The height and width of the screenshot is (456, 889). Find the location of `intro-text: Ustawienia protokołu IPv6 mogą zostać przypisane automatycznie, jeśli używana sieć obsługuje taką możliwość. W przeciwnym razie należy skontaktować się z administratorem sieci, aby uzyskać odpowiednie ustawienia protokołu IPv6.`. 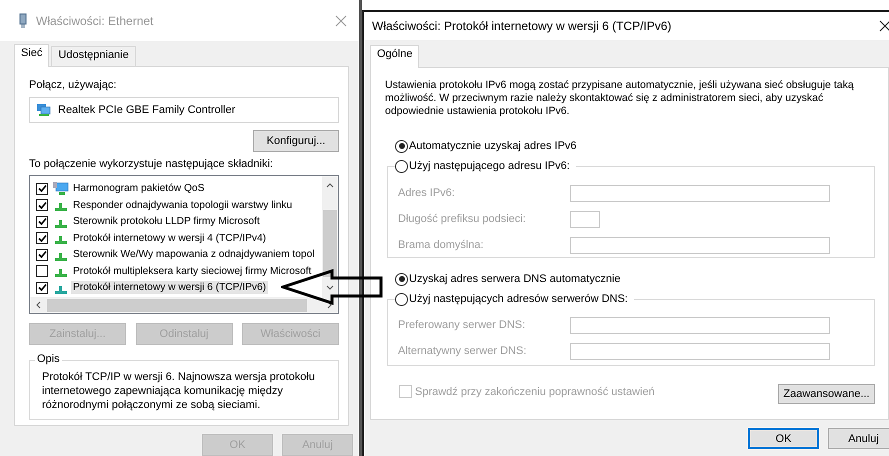

intro-text: Ustawienia protokołu IPv6 mogą zostać przypisane automatycznie, jeśli używana sieć obsługuje taką możliwość. W przeciwnym razie należy skontaktować się z administratorem sieci, aby uzyskać odpowiednie ustawienia protokołu IPv6. is located at coordinates (620, 98).